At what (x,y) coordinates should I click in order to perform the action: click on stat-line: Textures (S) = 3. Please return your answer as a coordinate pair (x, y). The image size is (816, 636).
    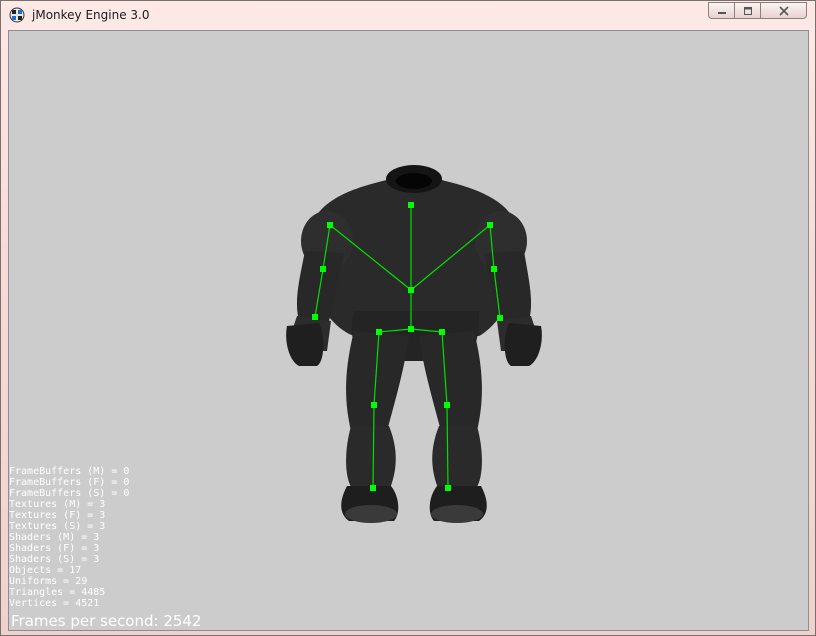
    Looking at the image, I should click on (57, 526).